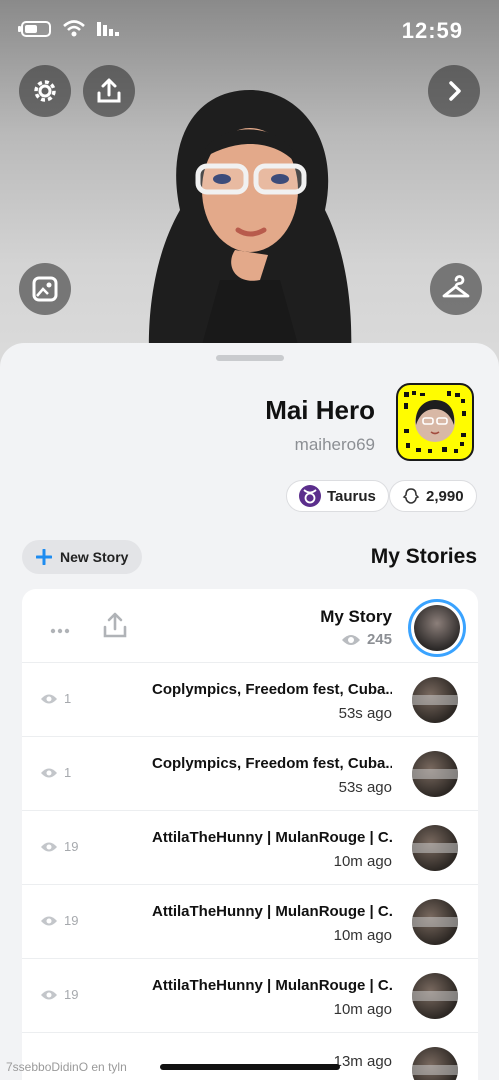  Describe the element at coordinates (411, 496) in the screenshot. I see `ghost-icon` at that location.